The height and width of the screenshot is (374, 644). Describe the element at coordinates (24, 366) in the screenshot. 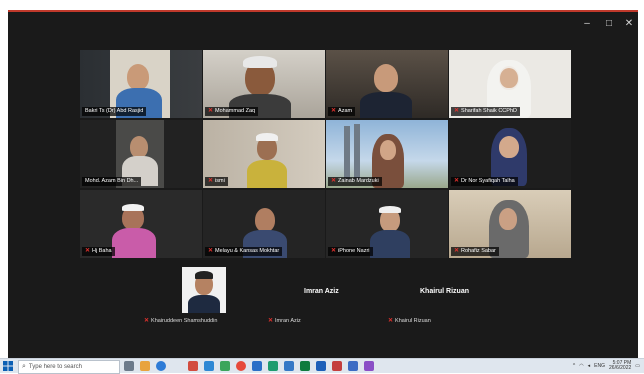

I see `search-icon: ⌕` at that location.